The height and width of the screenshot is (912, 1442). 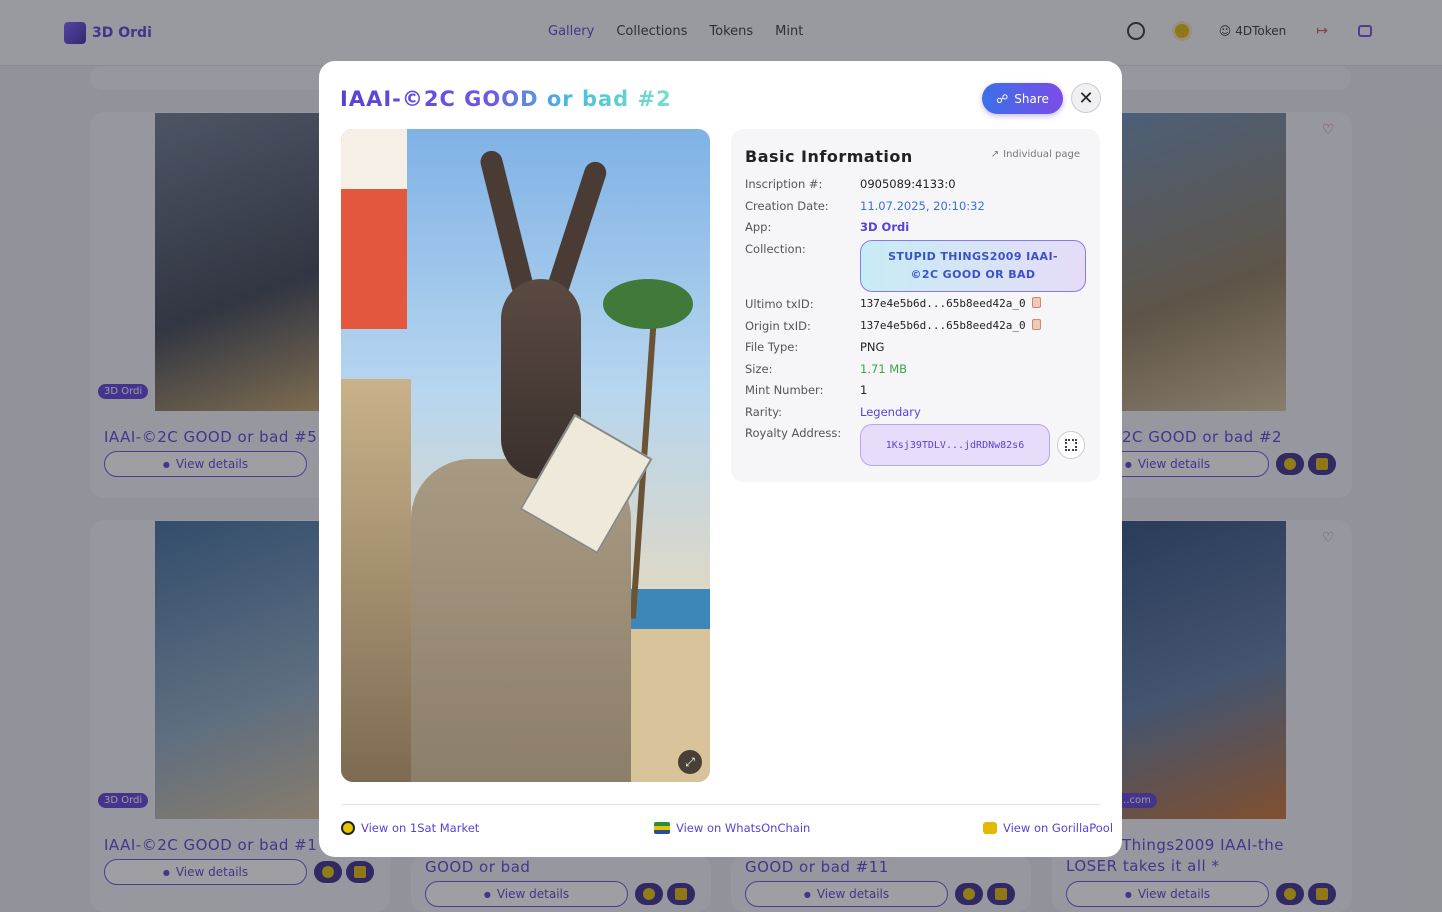 What do you see at coordinates (648, 304) in the screenshot?
I see `palm-leaves-illustration` at bounding box center [648, 304].